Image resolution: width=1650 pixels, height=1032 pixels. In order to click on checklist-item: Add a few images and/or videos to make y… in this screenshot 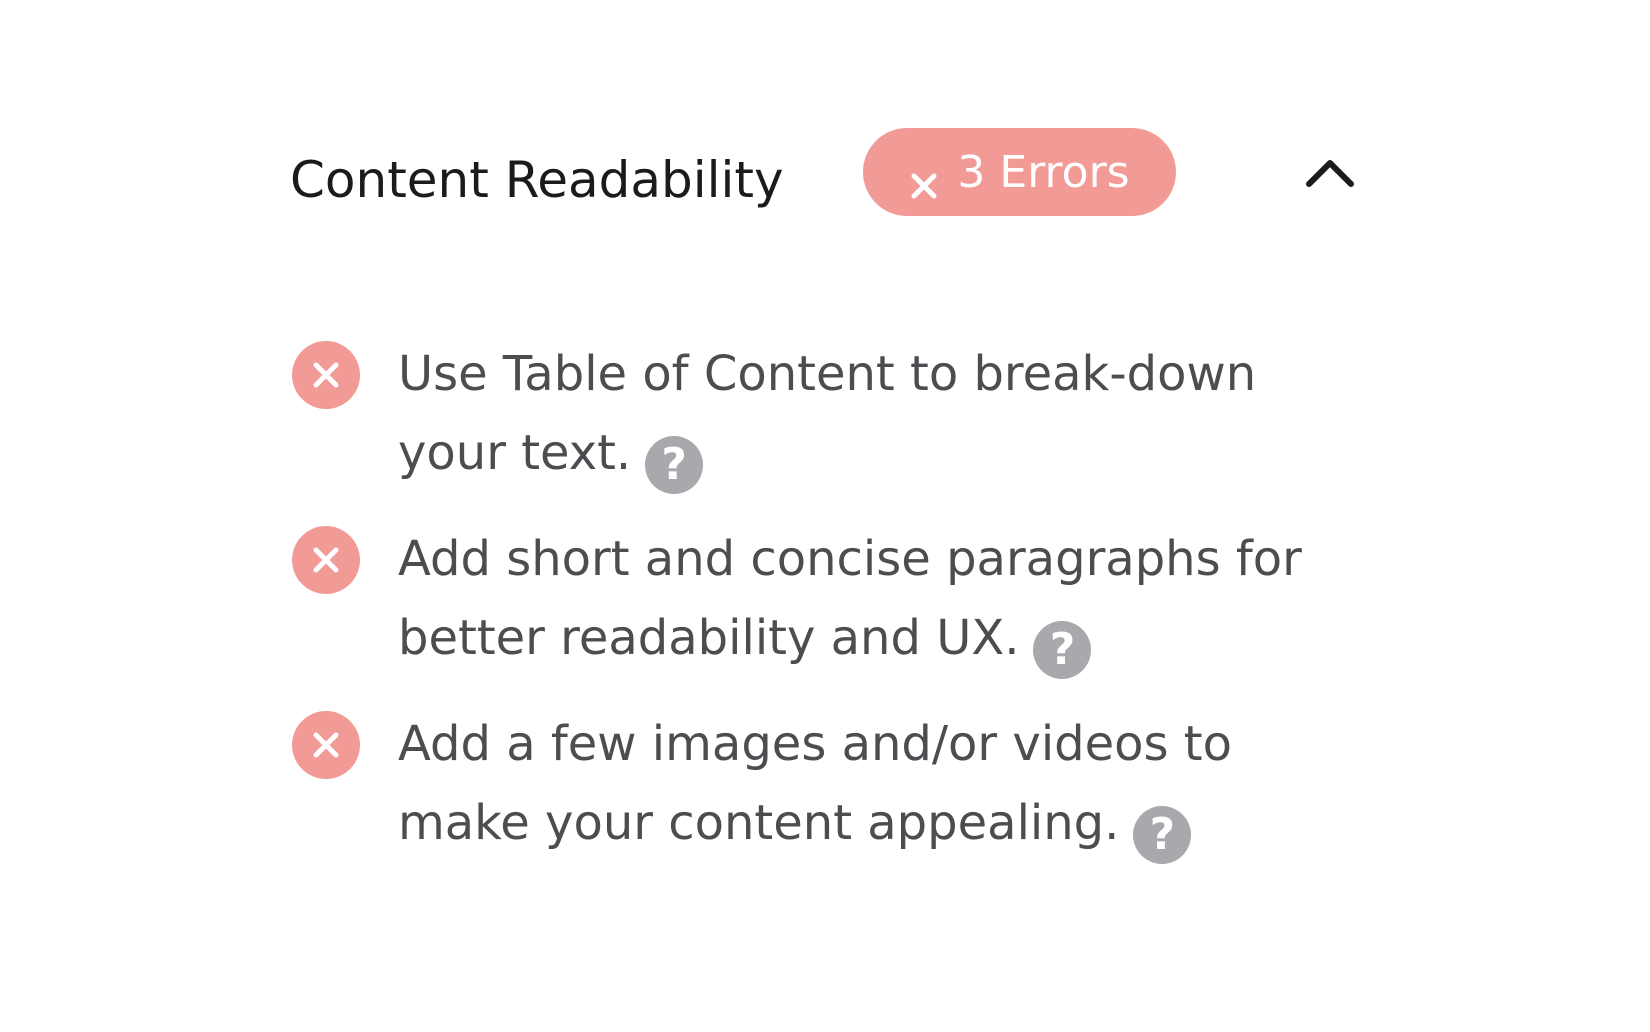, I will do `click(840, 784)`.